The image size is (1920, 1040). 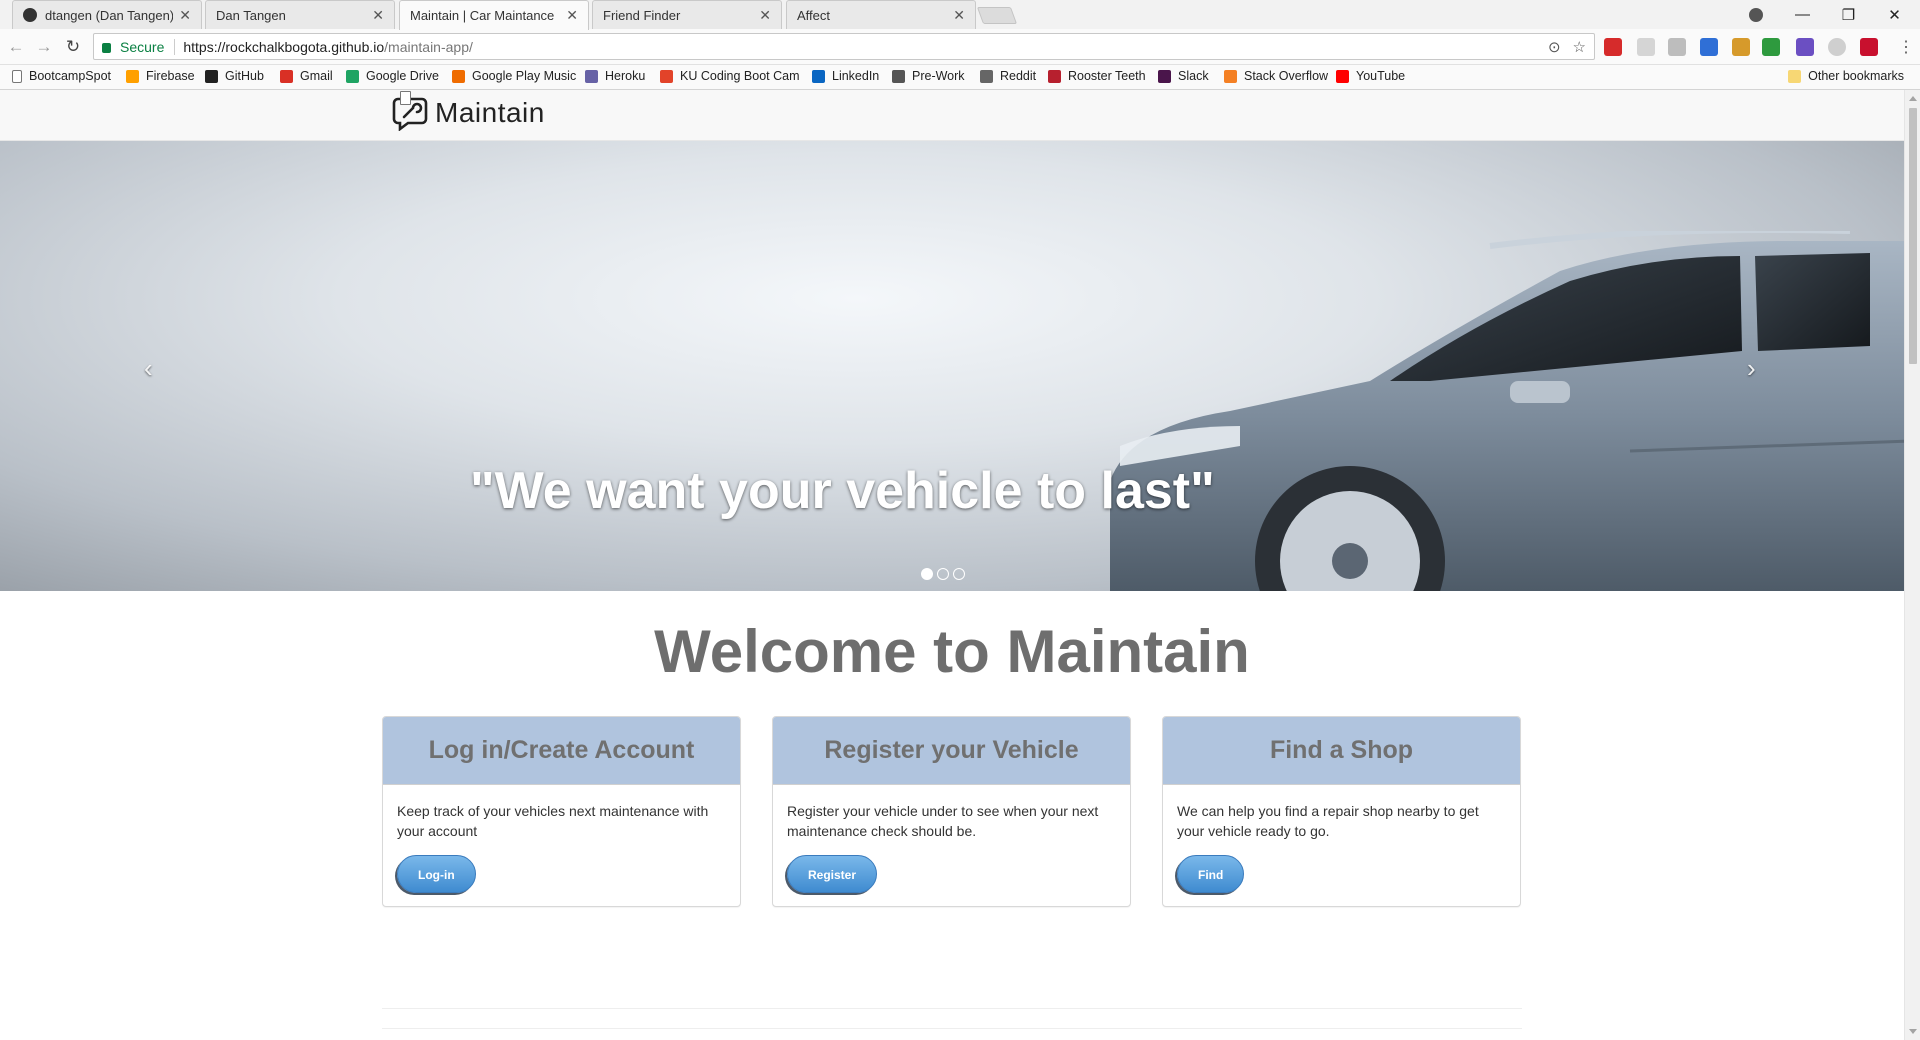 I want to click on bookmark-label: Pre-Work, so click(x=938, y=76).